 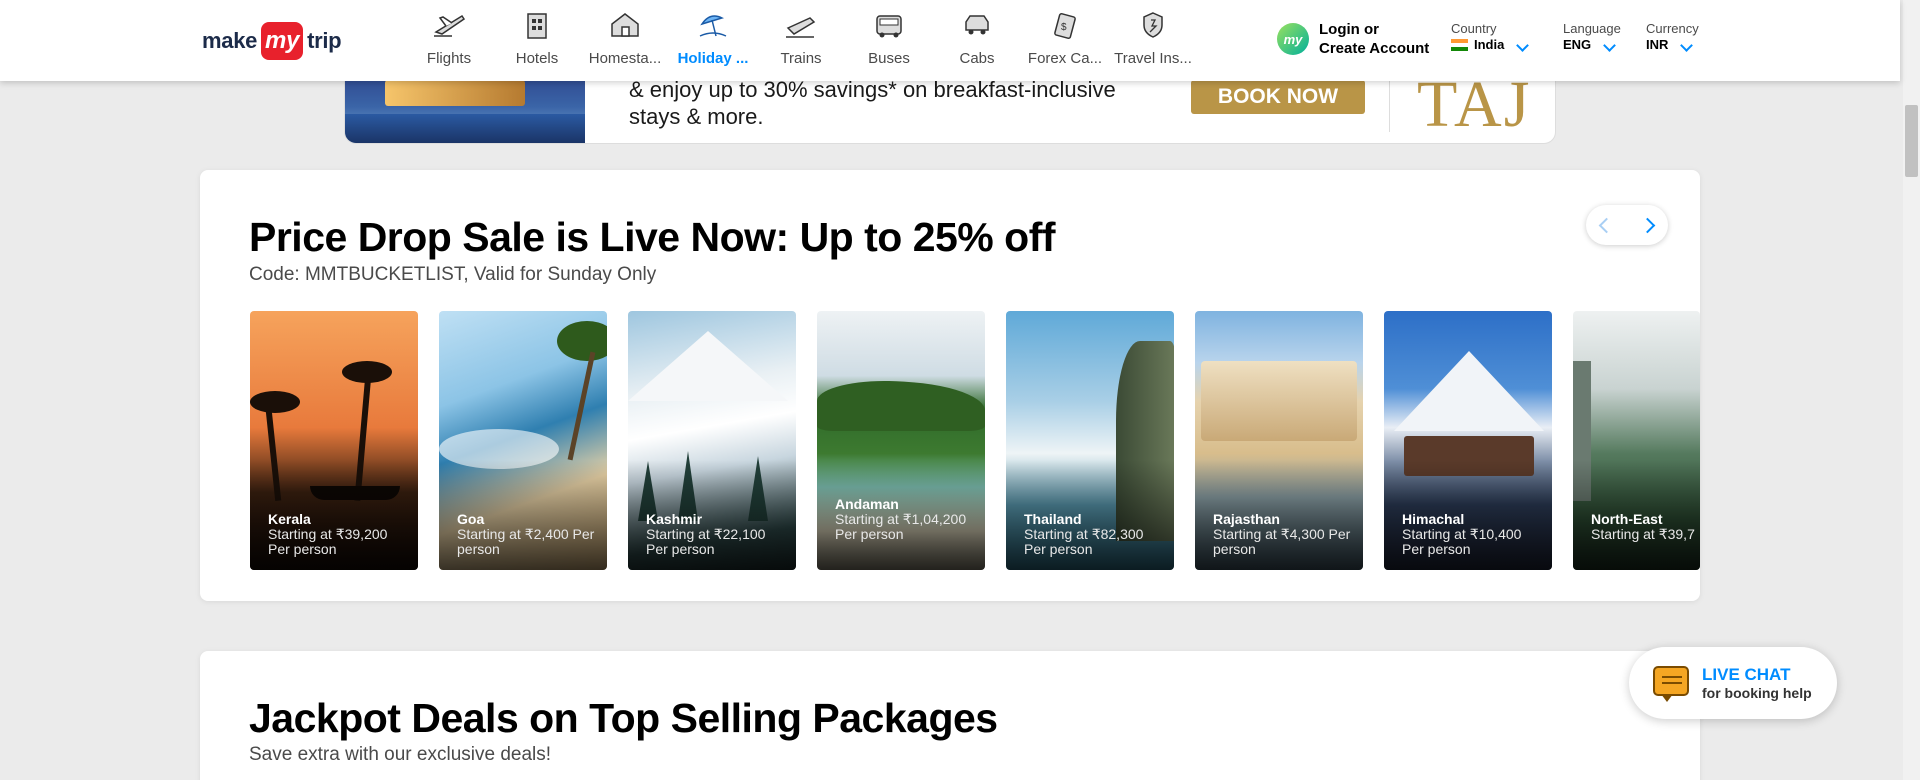 I want to click on page-scrollbar, so click(x=1911, y=390).